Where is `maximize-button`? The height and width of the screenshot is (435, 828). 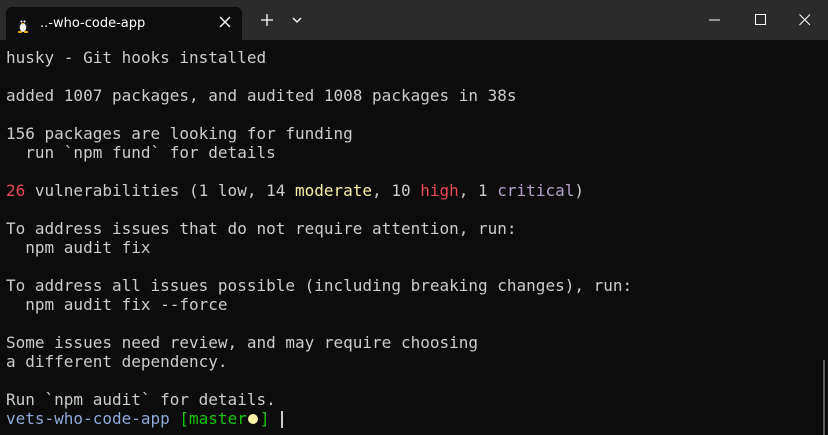 maximize-button is located at coordinates (761, 20).